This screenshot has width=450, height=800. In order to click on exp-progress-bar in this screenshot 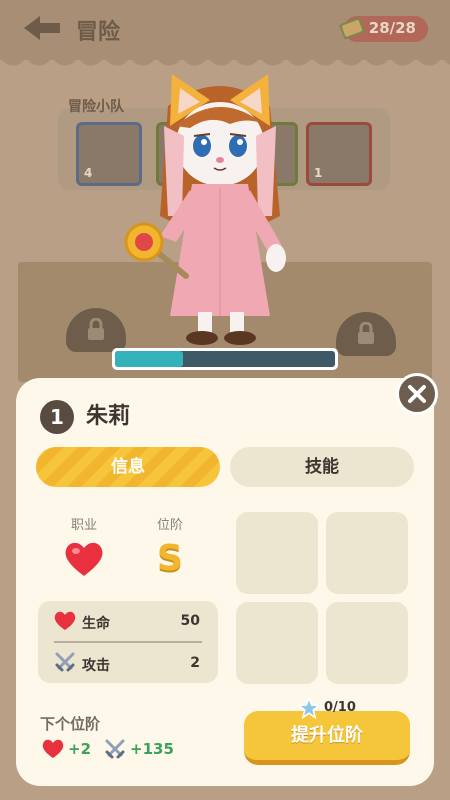, I will do `click(225, 359)`.